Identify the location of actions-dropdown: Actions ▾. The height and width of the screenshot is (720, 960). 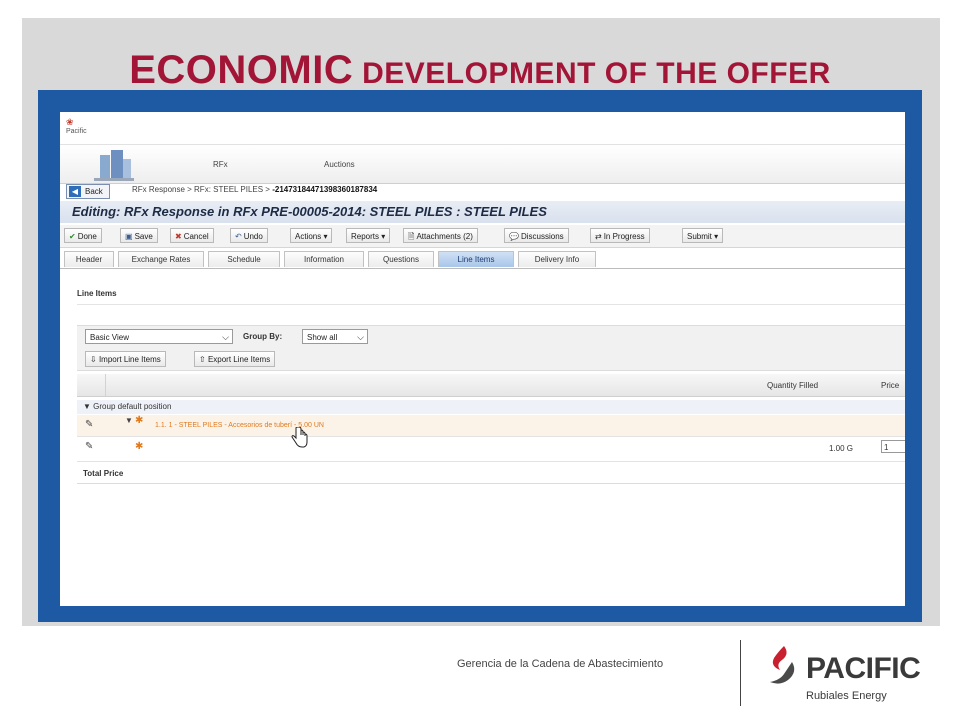
(311, 235).